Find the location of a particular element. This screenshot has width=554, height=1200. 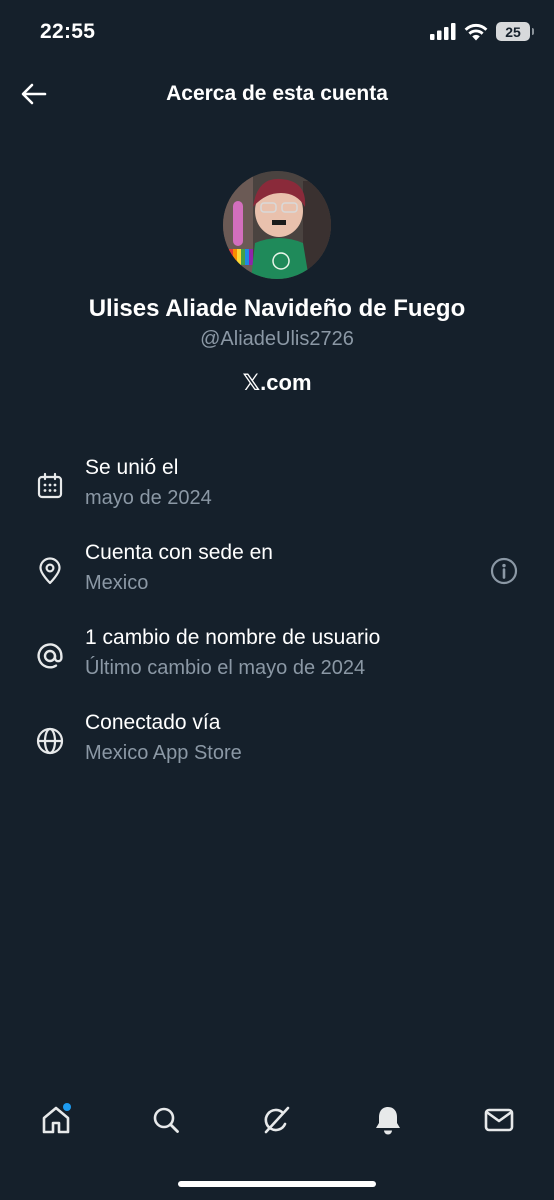

calendar-icon is located at coordinates (50, 486).